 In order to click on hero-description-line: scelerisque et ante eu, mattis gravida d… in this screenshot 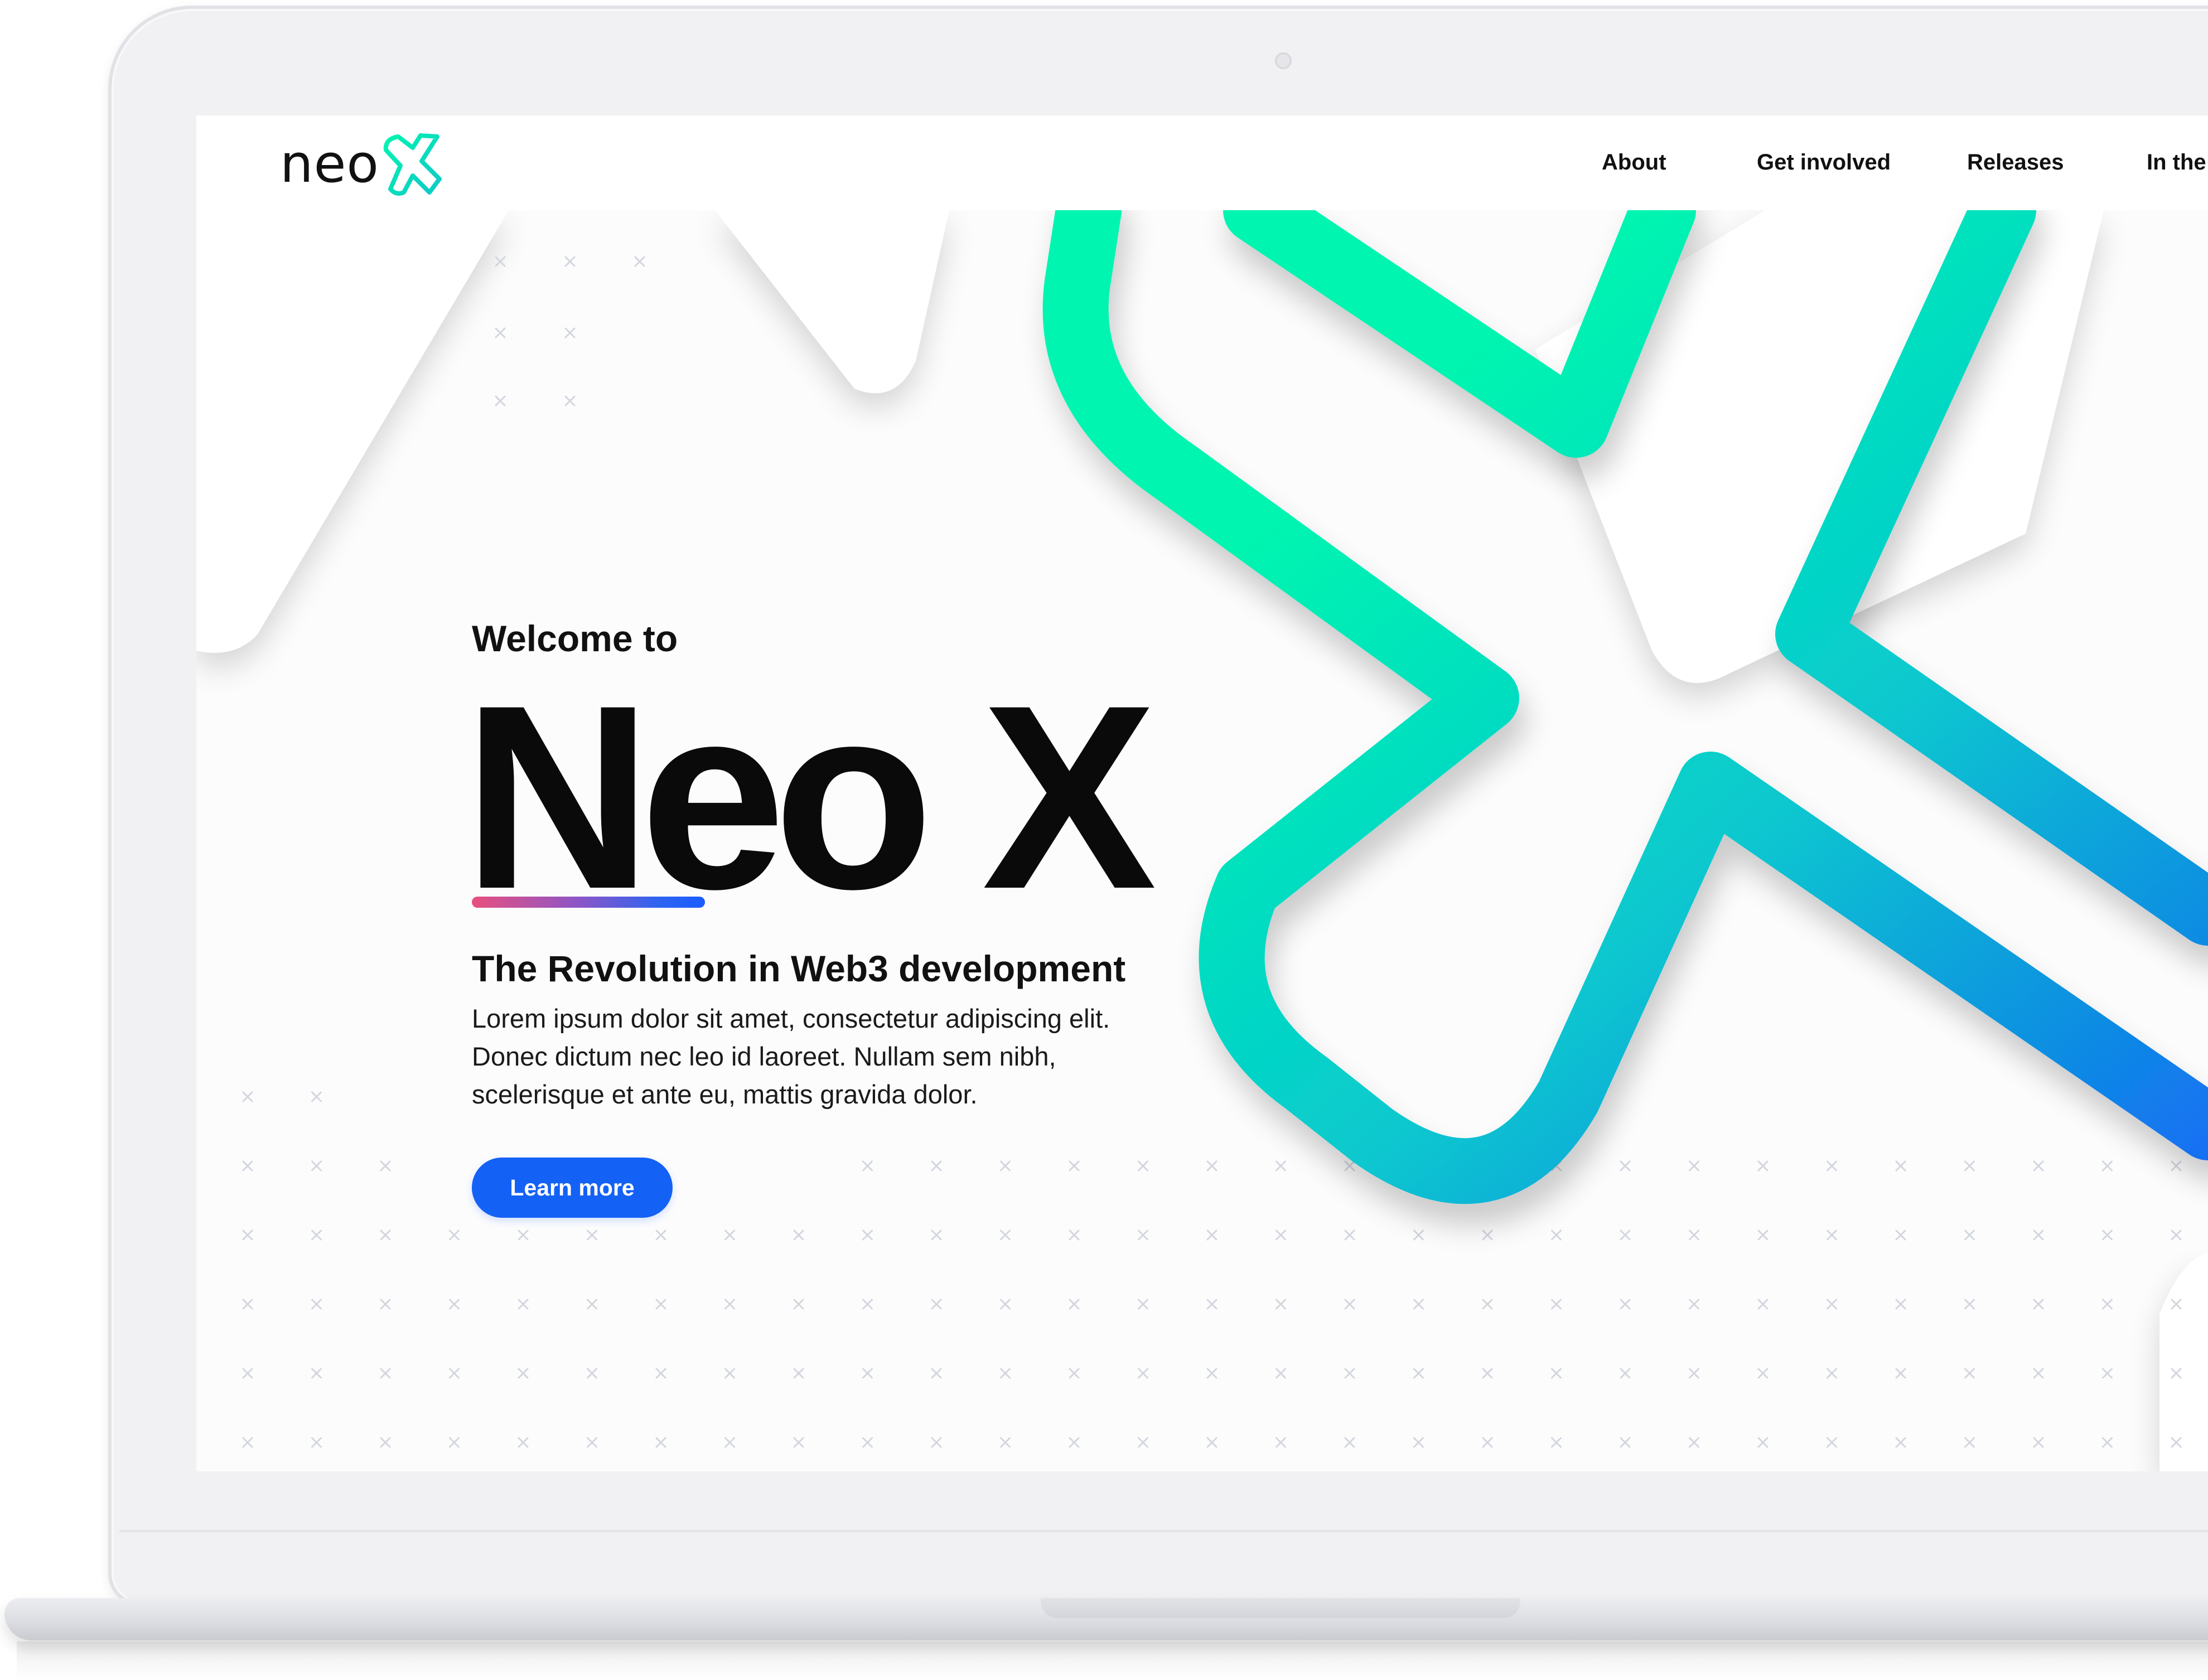, I will do `click(725, 1094)`.